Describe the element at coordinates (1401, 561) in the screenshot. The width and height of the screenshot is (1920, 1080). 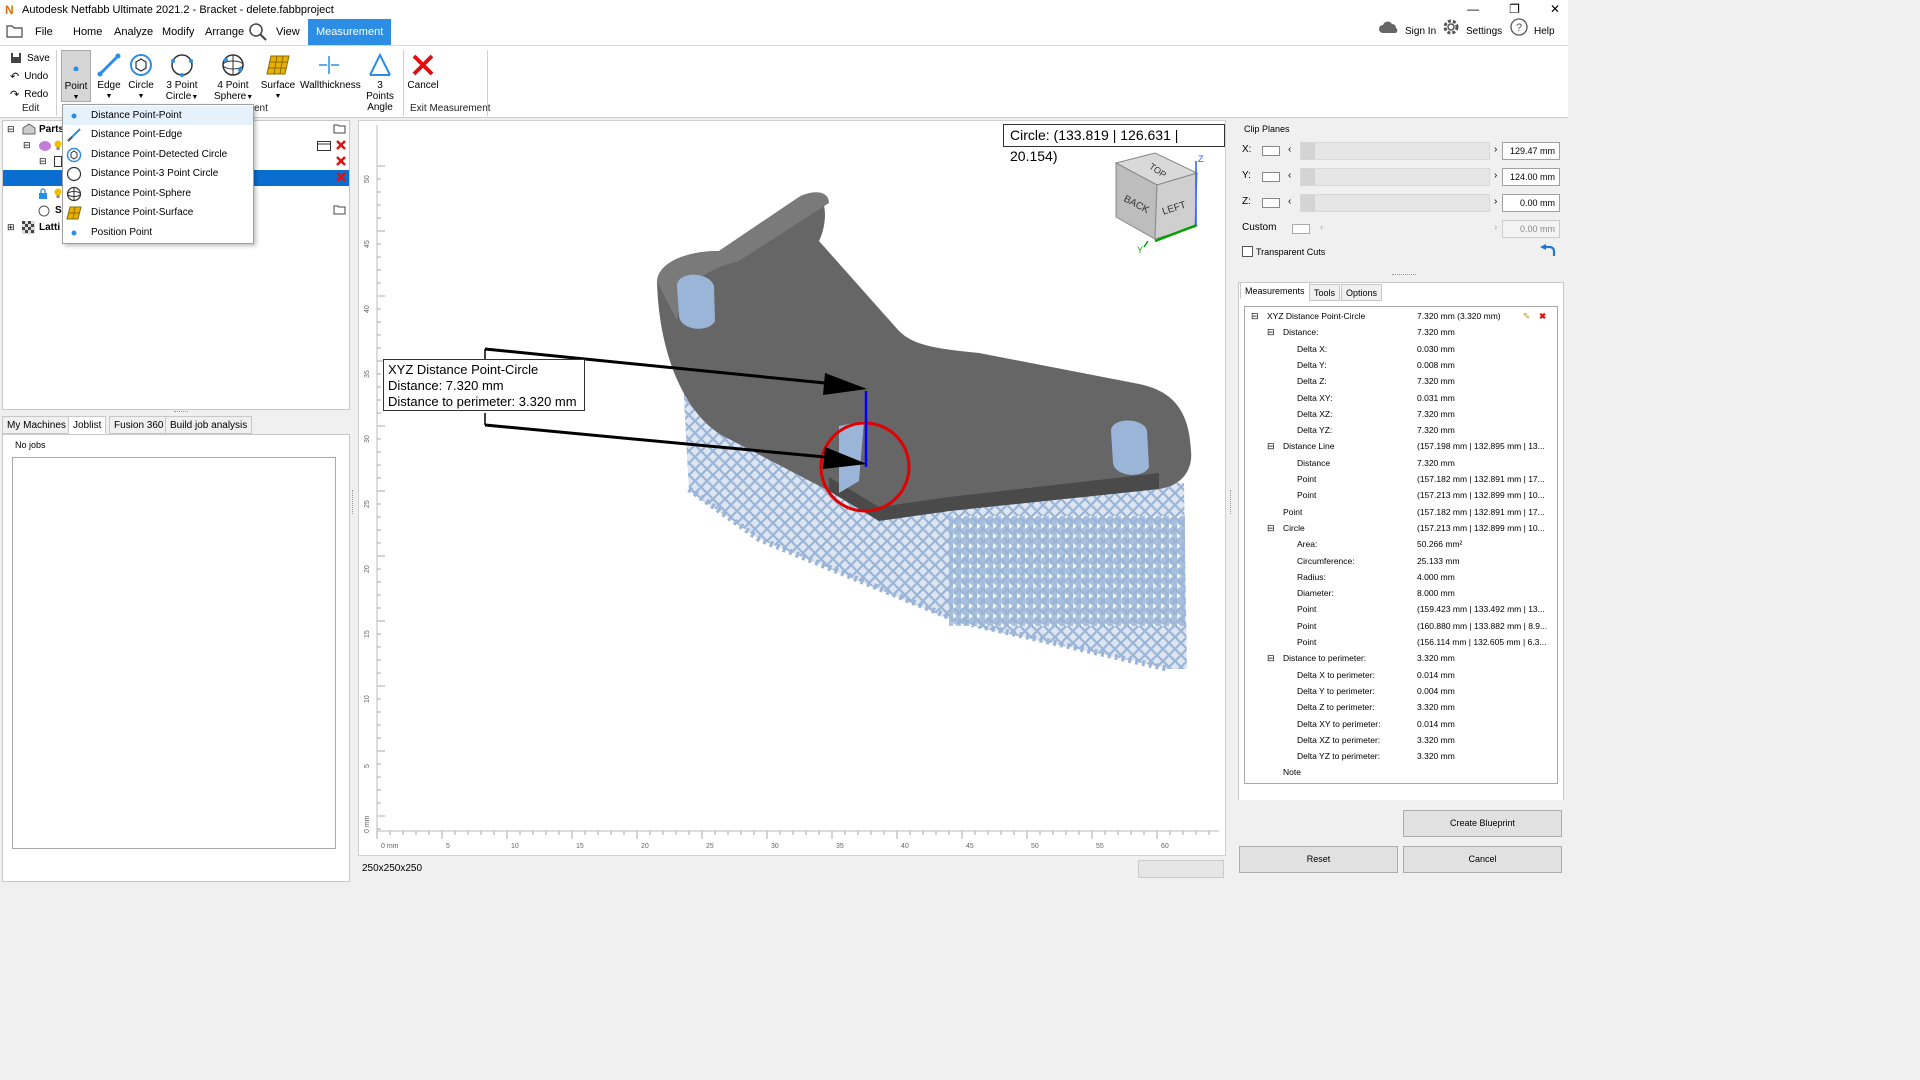
I see `measurement-row: Circumference: 25.133 mm` at that location.